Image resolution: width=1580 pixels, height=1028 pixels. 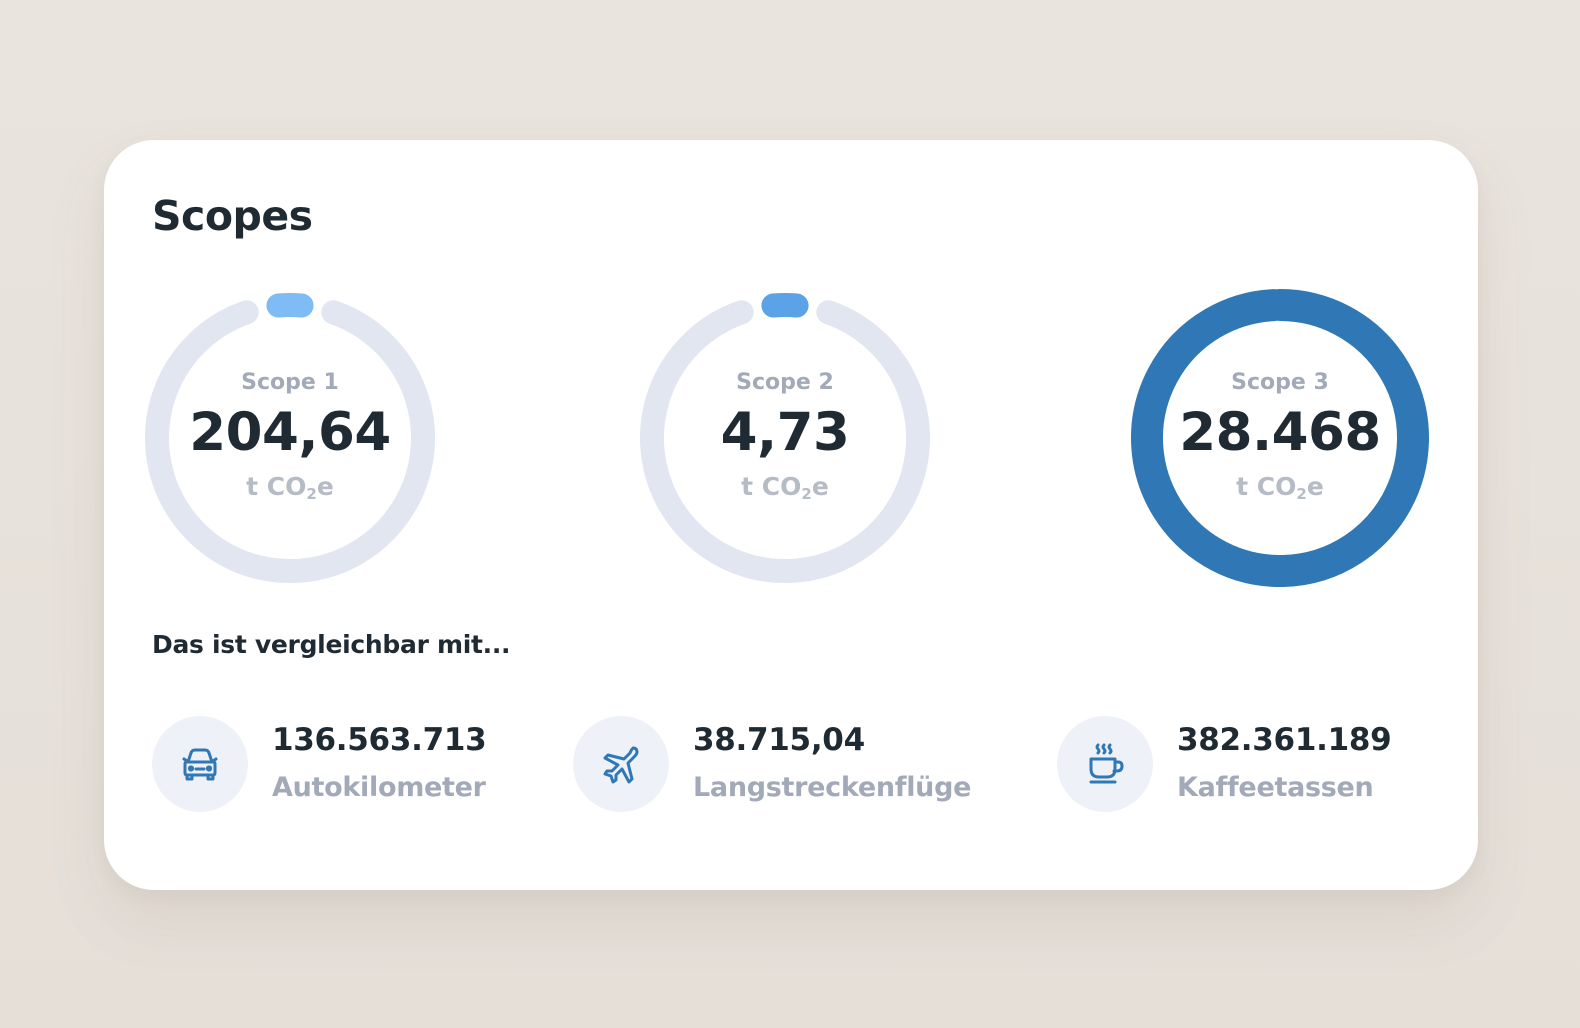 I want to click on coffee-cup-icon-badge, so click(x=1105, y=764).